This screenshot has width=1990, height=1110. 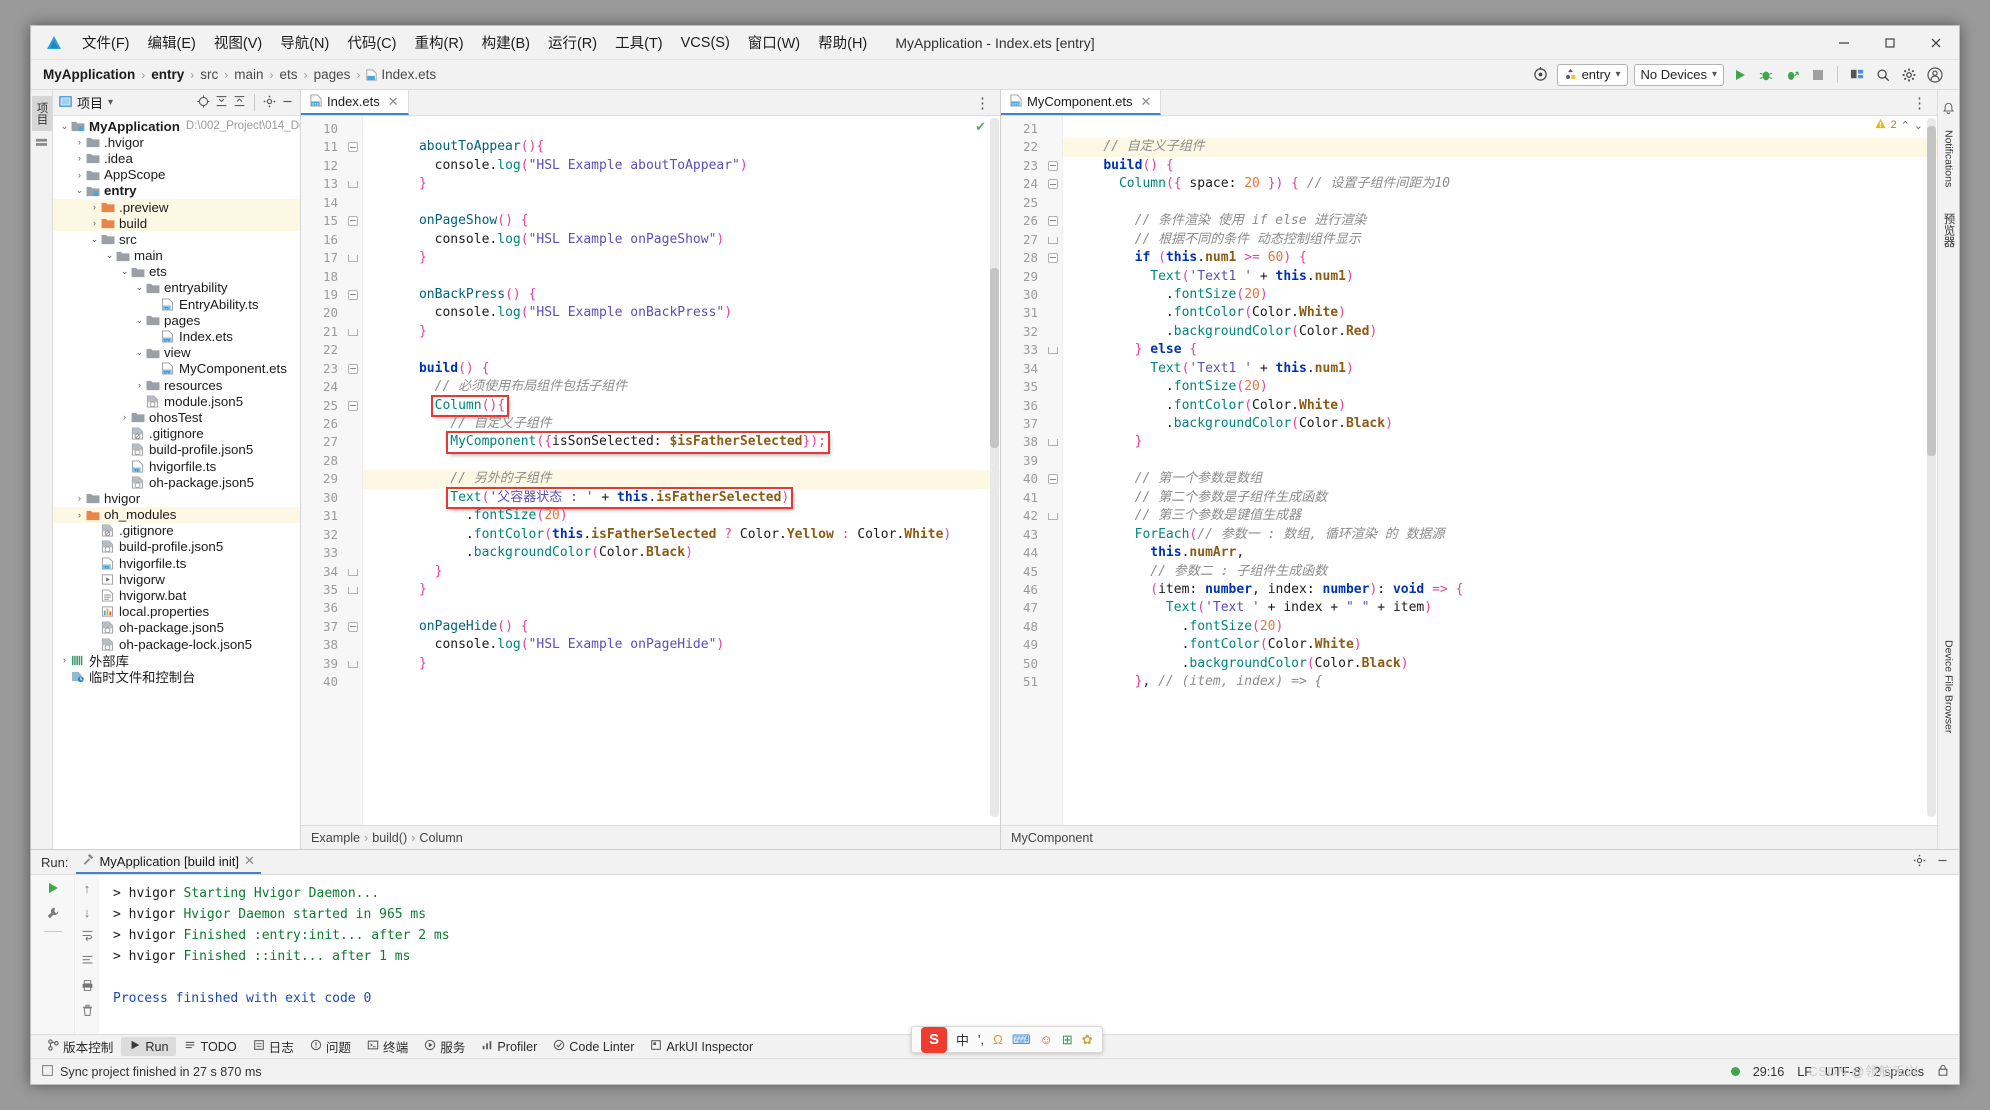 What do you see at coordinates (774, 42) in the screenshot?
I see `menu-item-10: 窗口(W)` at bounding box center [774, 42].